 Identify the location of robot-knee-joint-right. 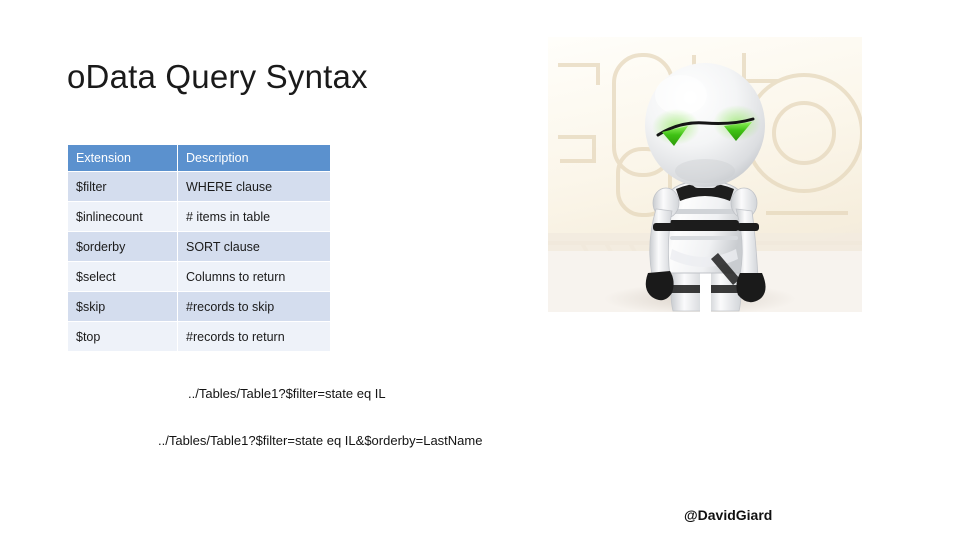
(724, 289).